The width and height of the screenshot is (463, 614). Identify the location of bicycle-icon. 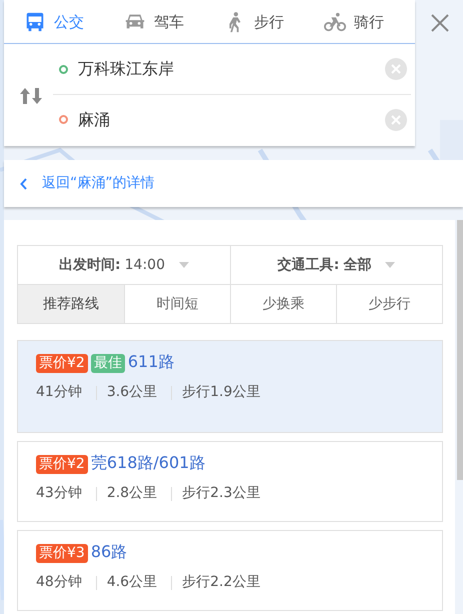
(335, 22).